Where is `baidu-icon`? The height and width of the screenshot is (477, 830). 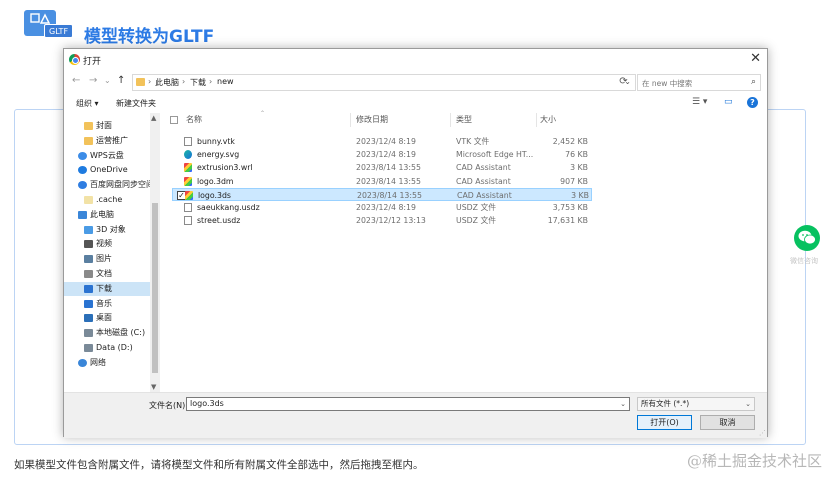 baidu-icon is located at coordinates (82, 185).